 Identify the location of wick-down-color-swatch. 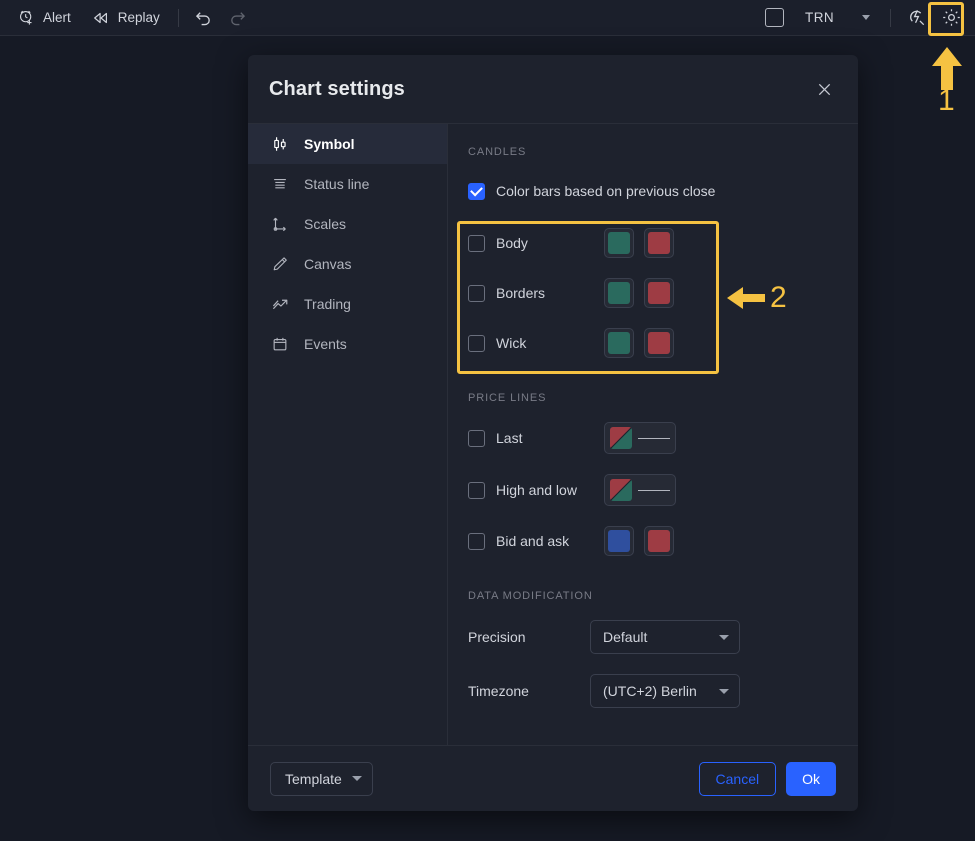
(659, 343).